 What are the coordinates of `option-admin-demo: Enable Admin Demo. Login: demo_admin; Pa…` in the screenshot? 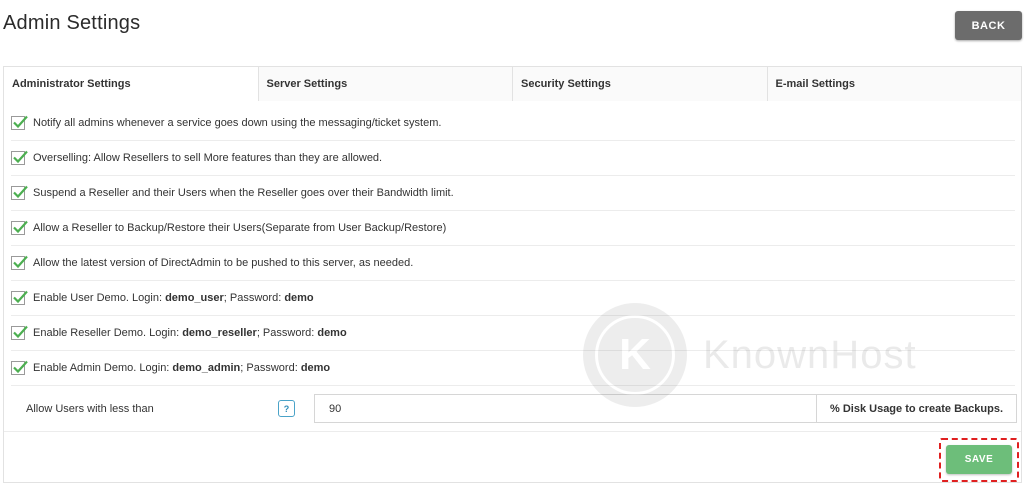 It's located at (513, 368).